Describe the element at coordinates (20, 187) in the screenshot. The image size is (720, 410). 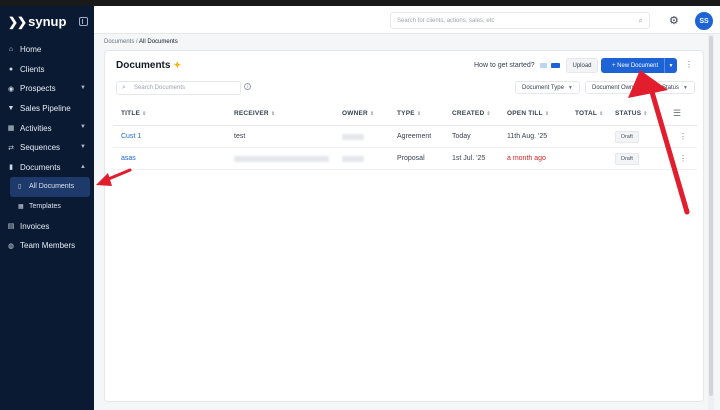
I see `doc-small-icon: ▯` at that location.